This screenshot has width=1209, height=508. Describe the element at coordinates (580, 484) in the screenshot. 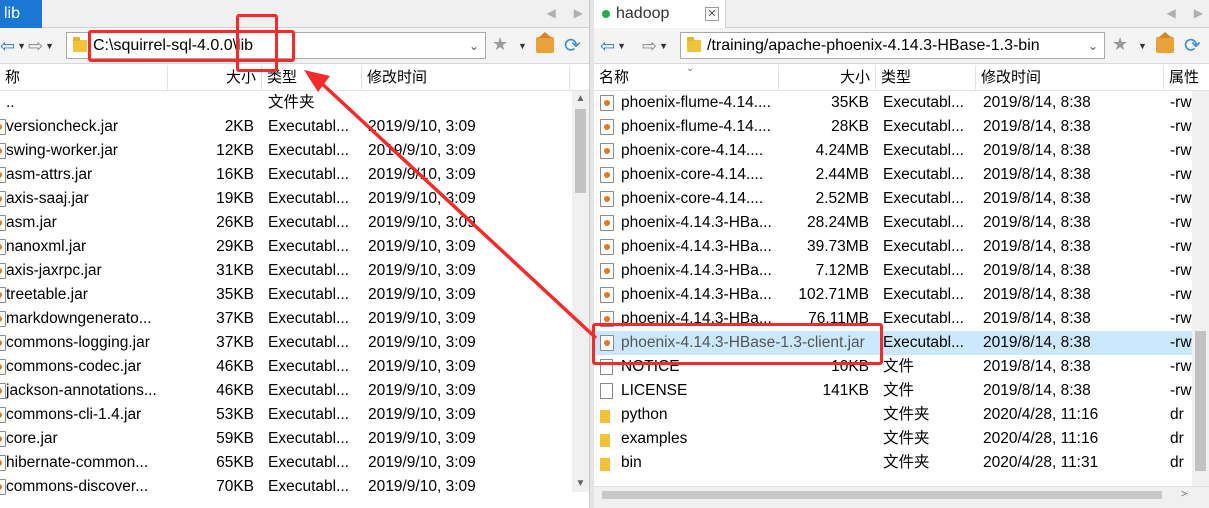

I see `scroll-down-icon: ▼` at that location.